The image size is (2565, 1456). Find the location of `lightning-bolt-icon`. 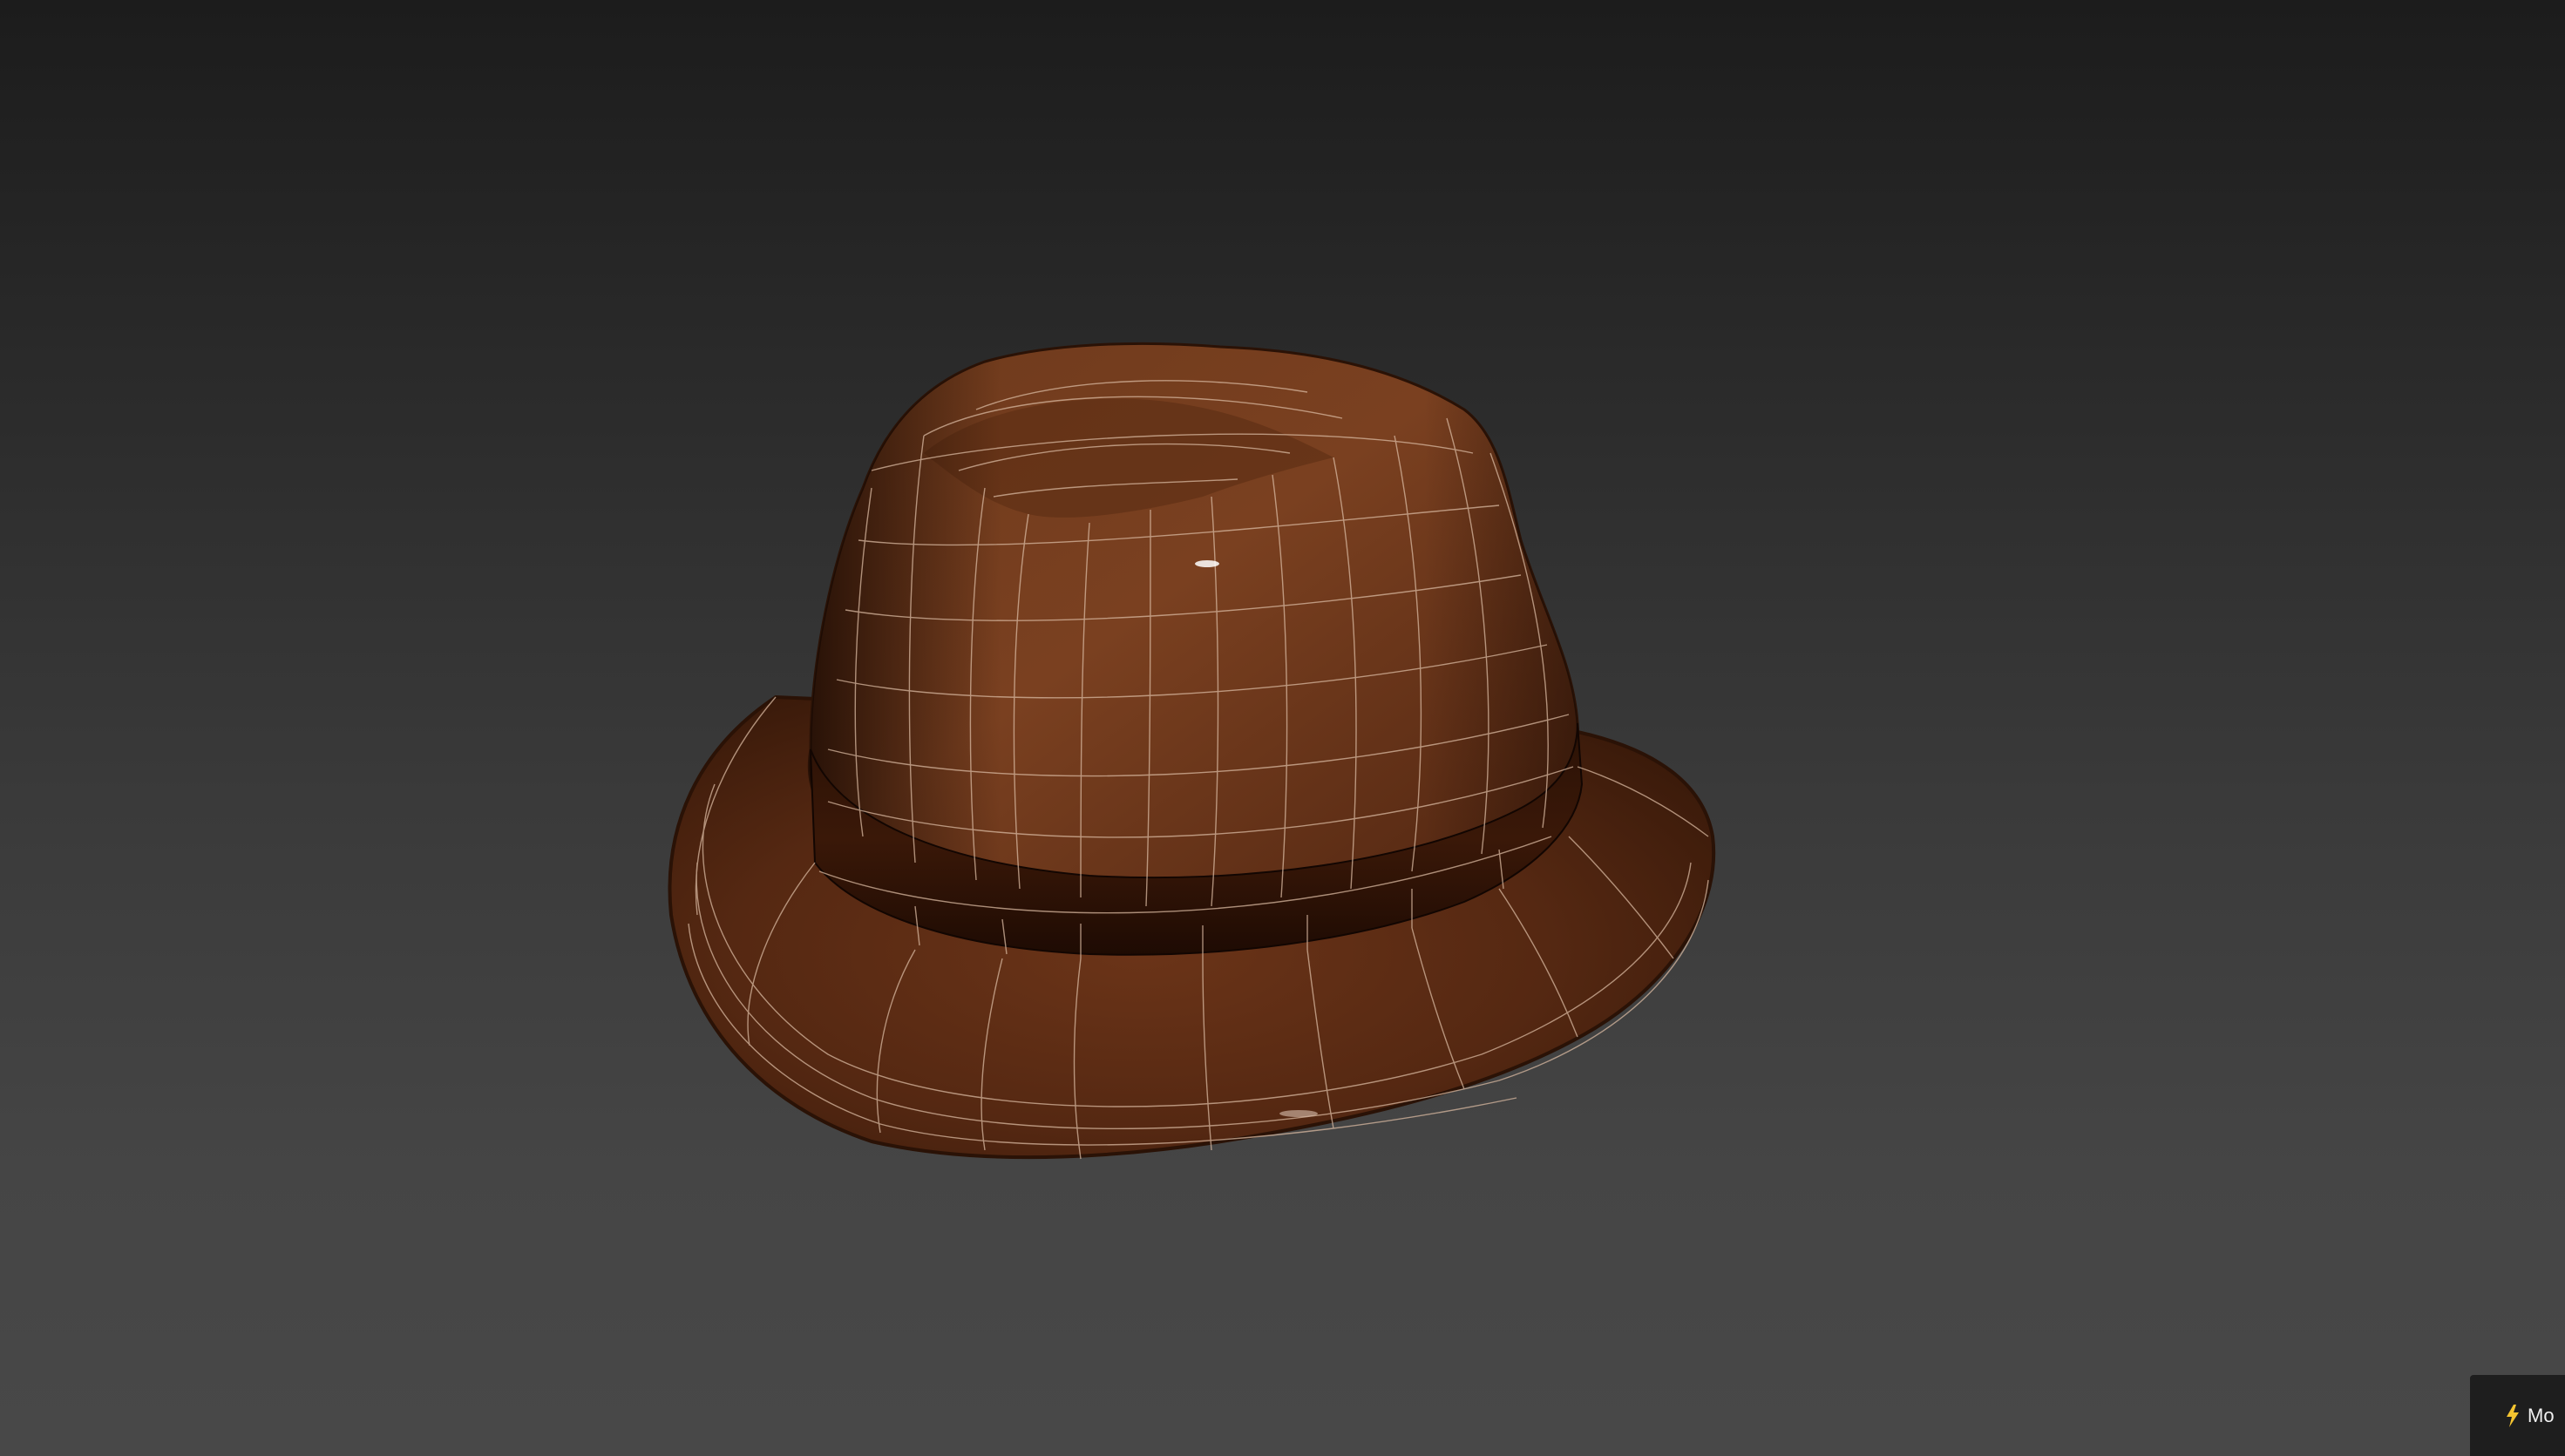

lightning-bolt-icon is located at coordinates (2513, 1415).